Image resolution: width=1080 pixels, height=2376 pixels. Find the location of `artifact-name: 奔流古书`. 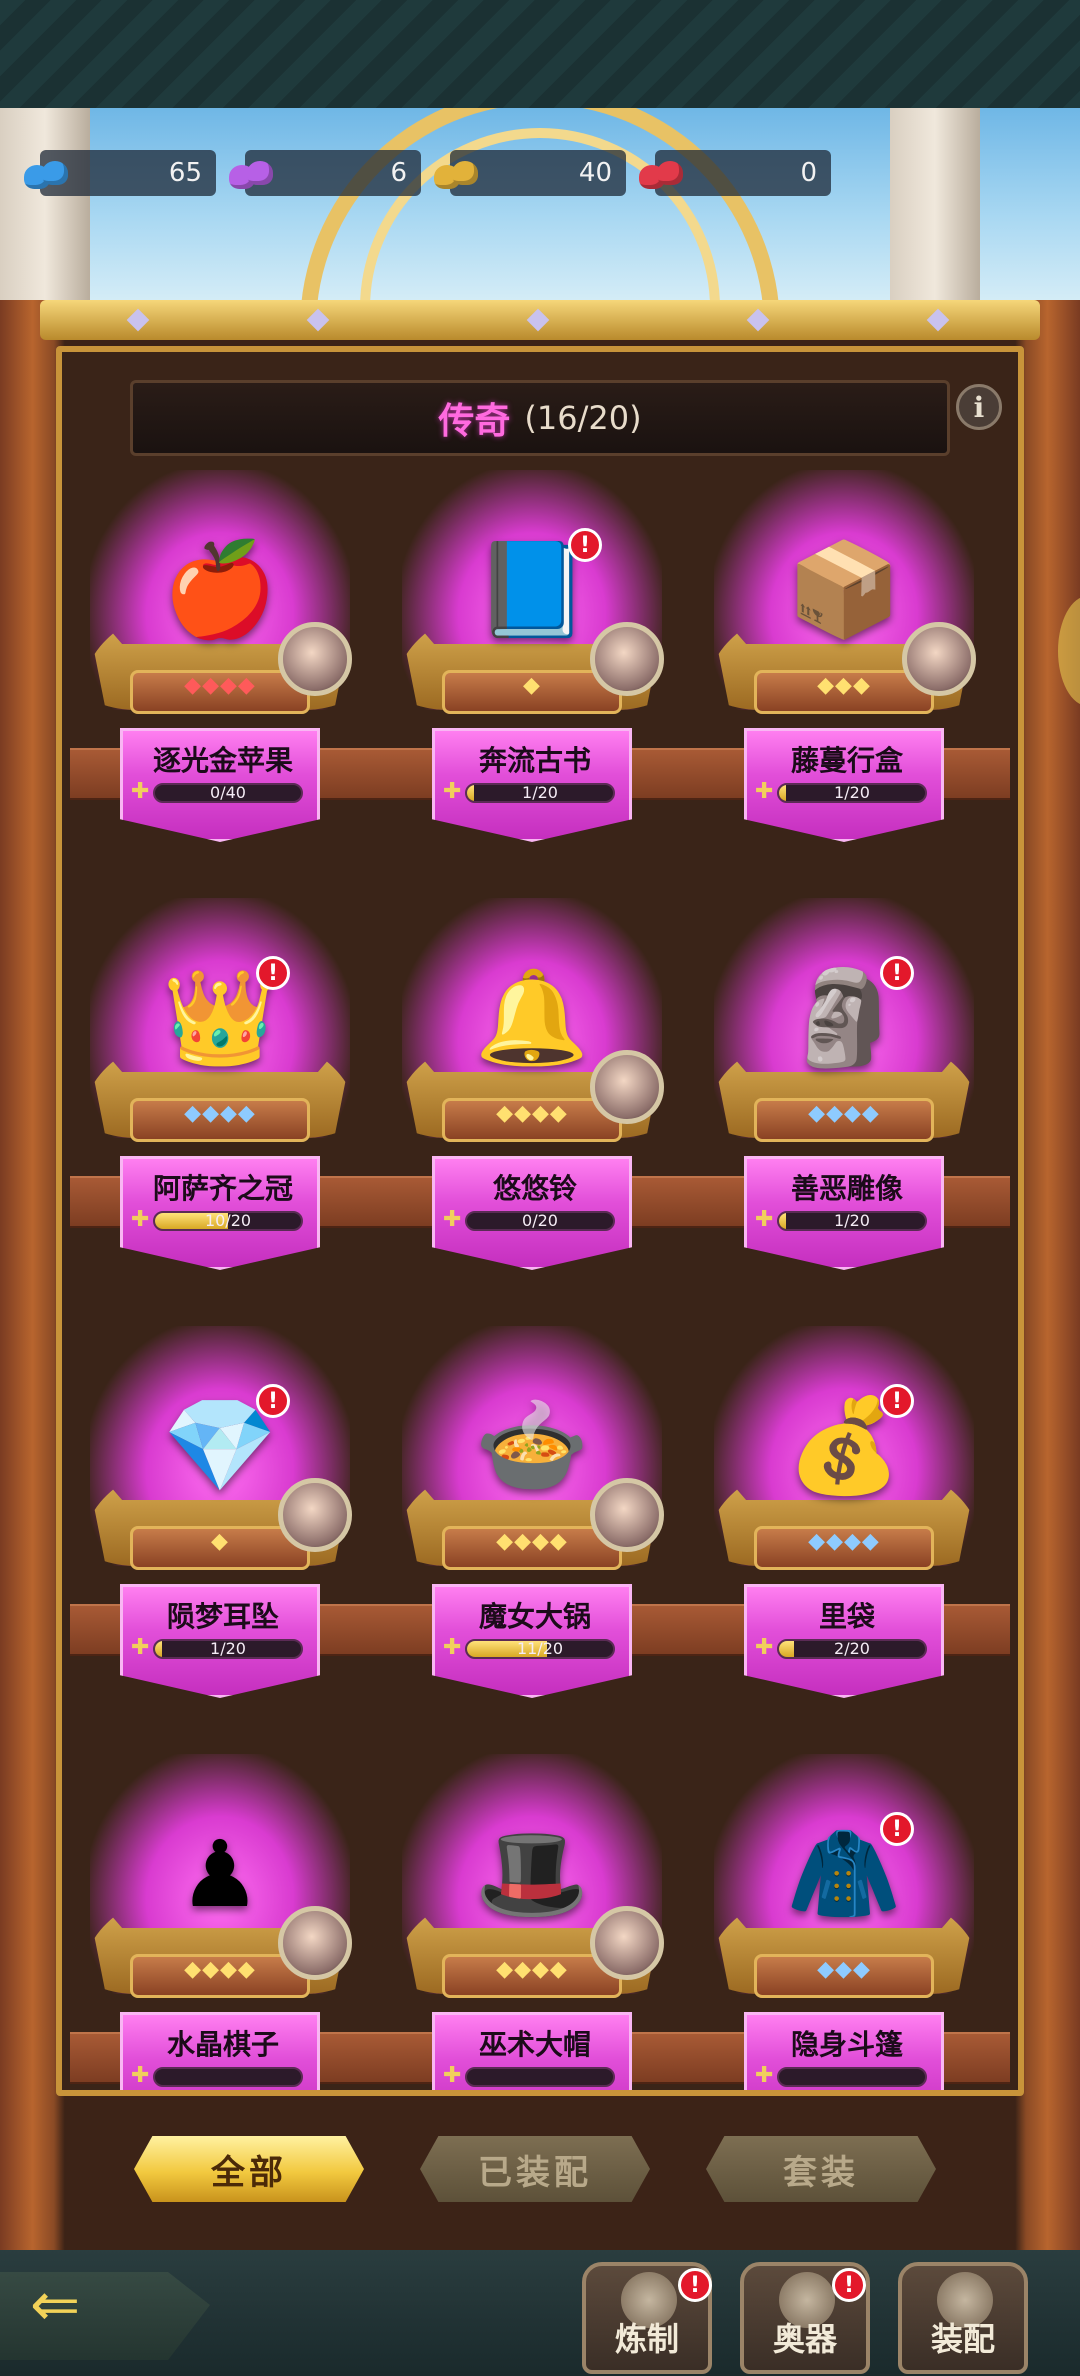

artifact-name: 奔流古书 is located at coordinates (534, 760).